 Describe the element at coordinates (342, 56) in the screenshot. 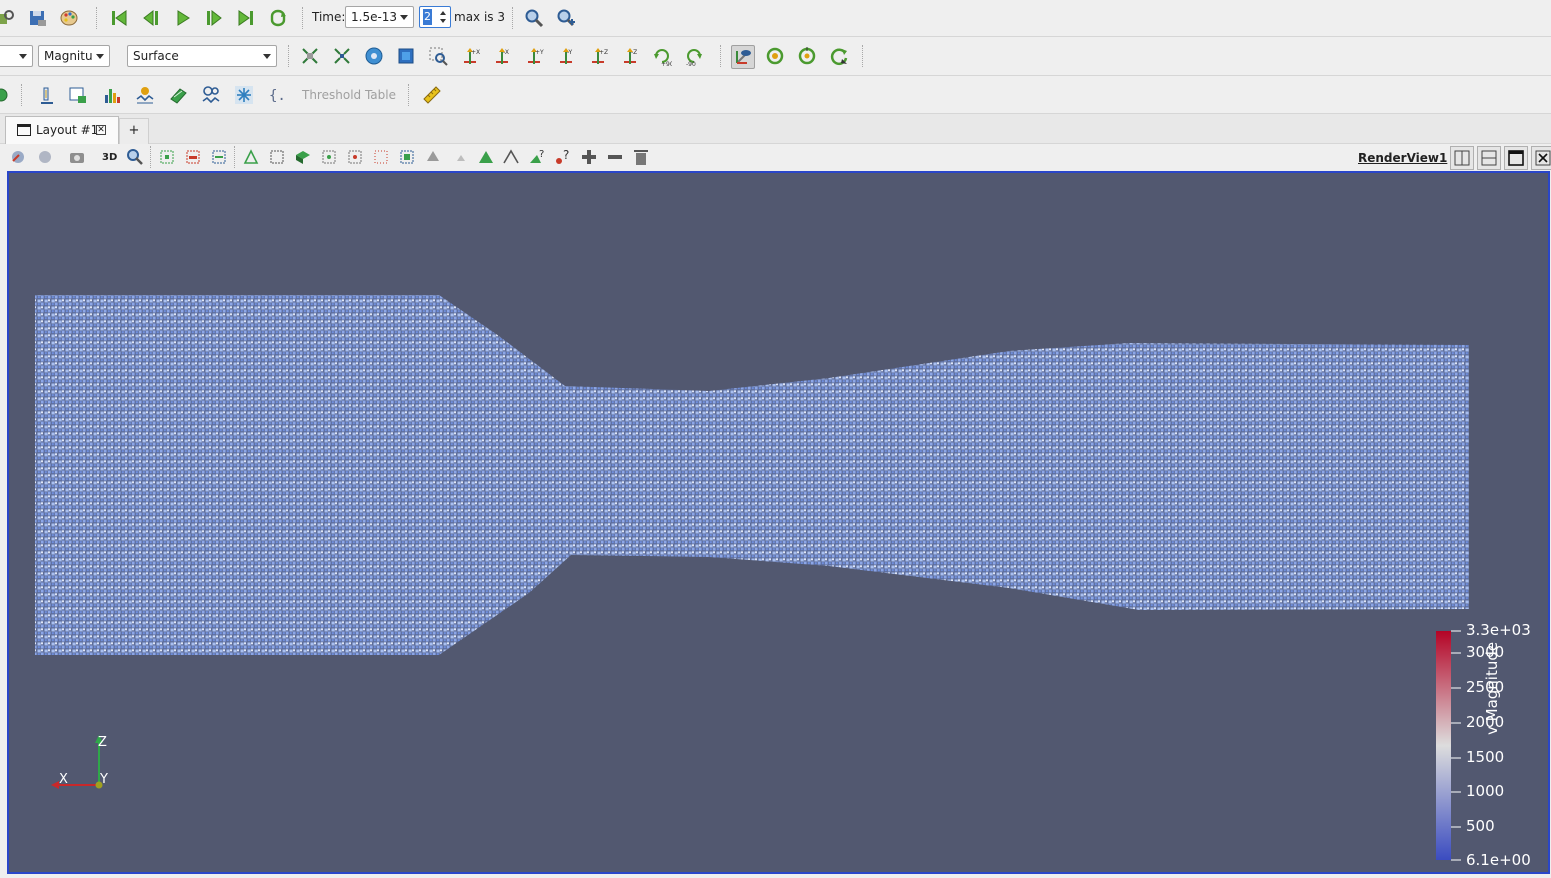

I see `reset-camera-closest-icon` at that location.